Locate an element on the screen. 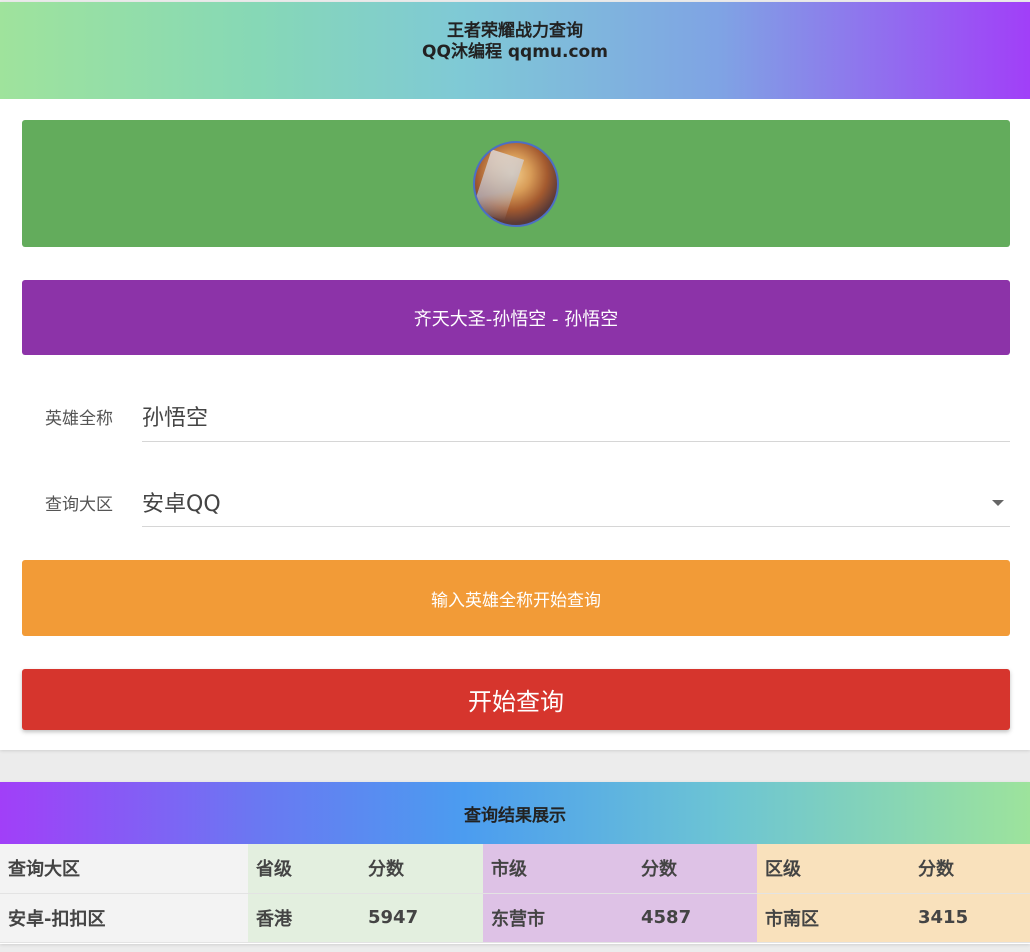 This screenshot has height=952, width=1030. cell-district-score: 3415 is located at coordinates (970, 918).